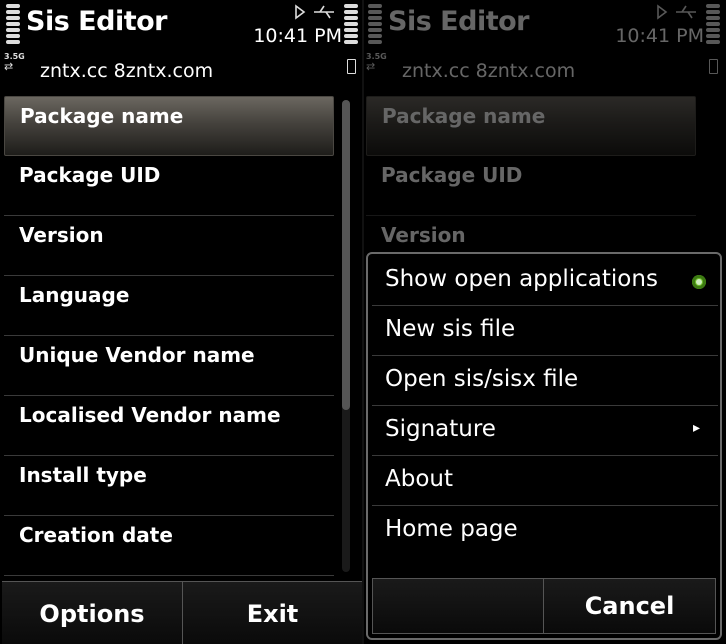 This screenshot has height=644, width=726. Describe the element at coordinates (272, 613) in the screenshot. I see `exit-softkey: Exit` at that location.